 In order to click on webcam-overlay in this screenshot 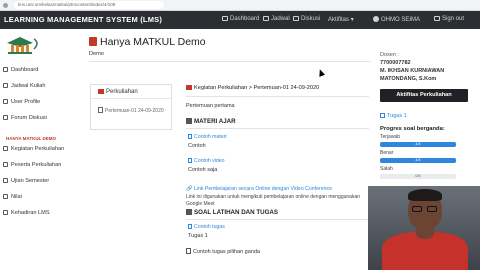, I will do `click(424, 228)`.